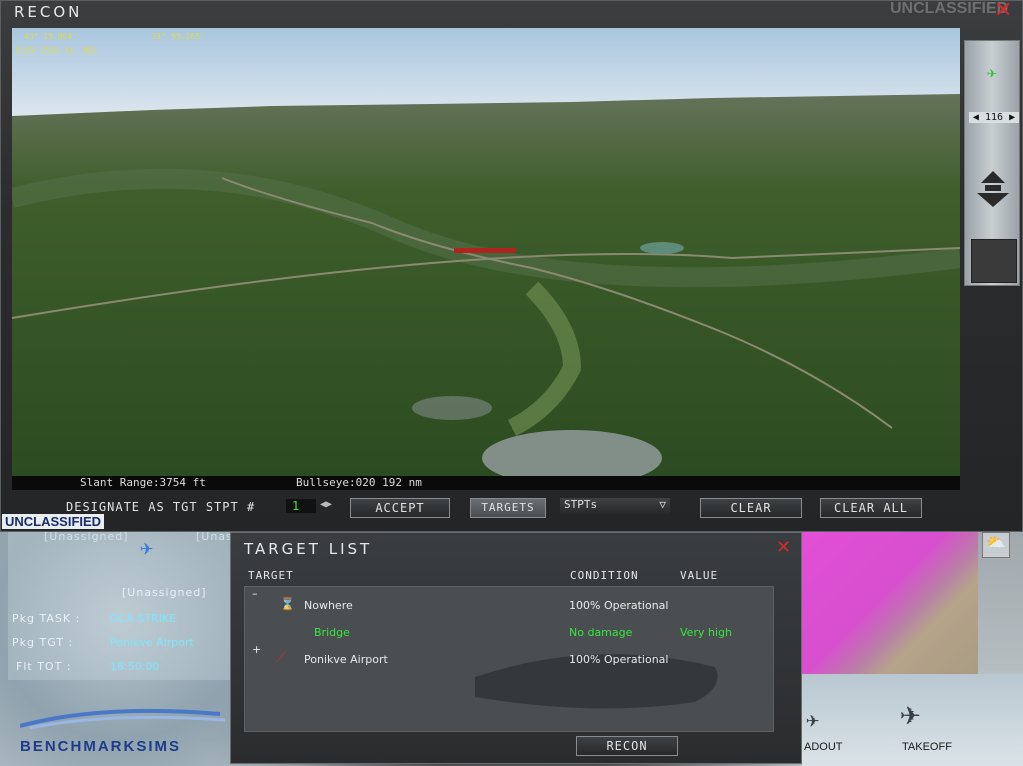 The height and width of the screenshot is (766, 1023). What do you see at coordinates (178, 36) in the screenshot?
I see `hud-longitude: 21° 55.265'` at bounding box center [178, 36].